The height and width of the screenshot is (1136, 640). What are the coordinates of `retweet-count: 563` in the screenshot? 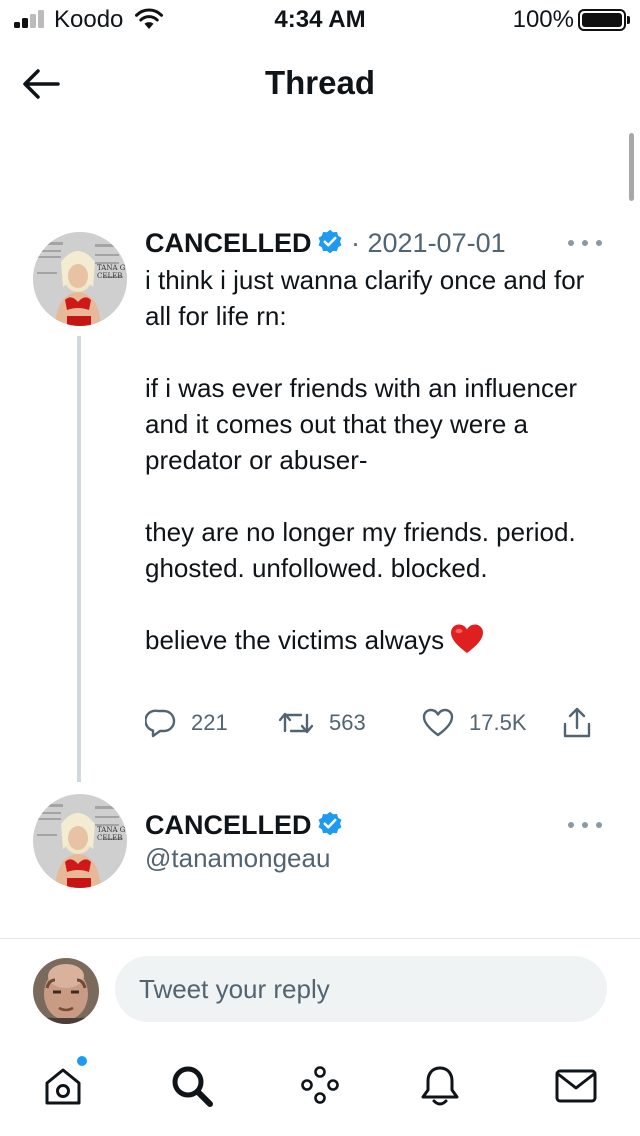 It's located at (347, 722).